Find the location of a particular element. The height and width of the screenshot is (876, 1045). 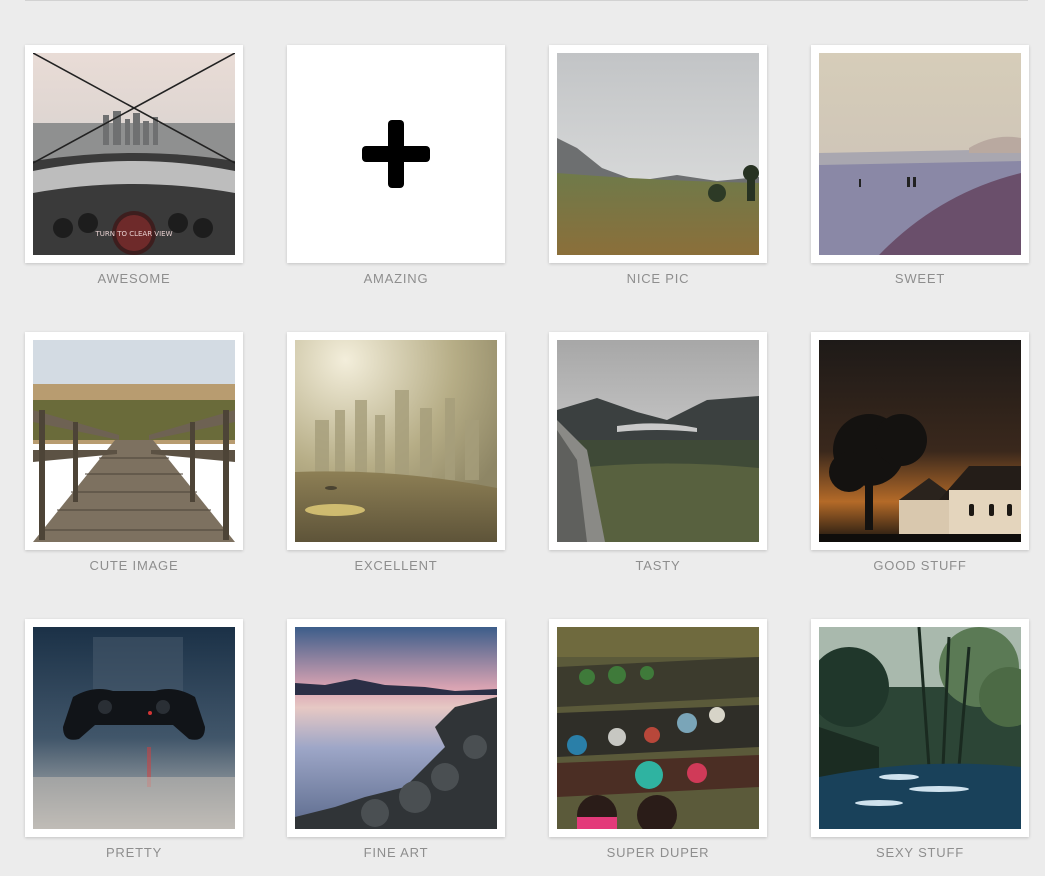

image-caption: SEXY STUFF is located at coordinates (920, 852).